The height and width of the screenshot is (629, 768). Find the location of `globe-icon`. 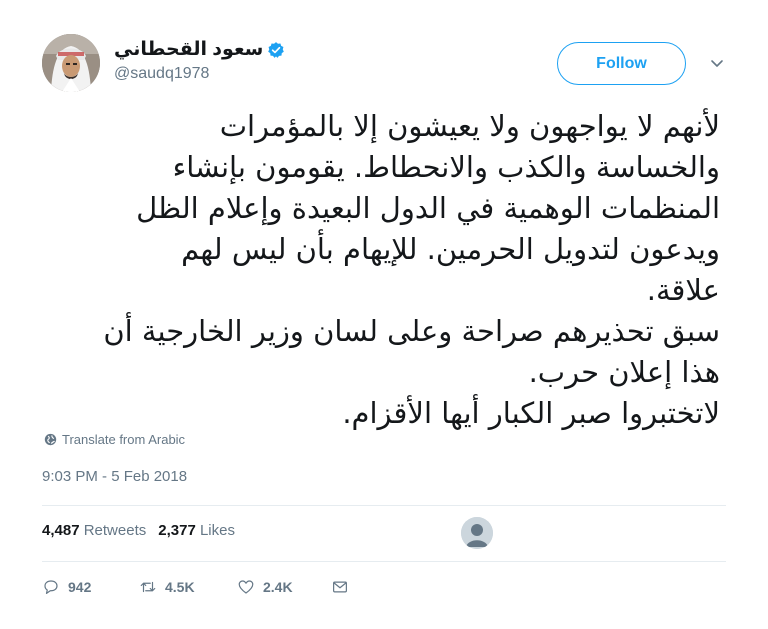

globe-icon is located at coordinates (50, 439).